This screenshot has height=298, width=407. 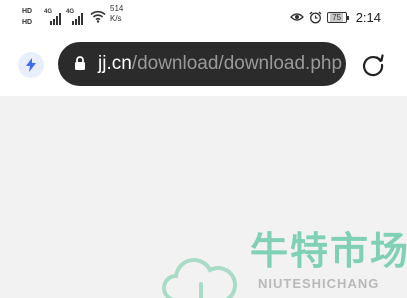 What do you see at coordinates (31, 17) in the screenshot?
I see `hd-indicators: HD HD` at bounding box center [31, 17].